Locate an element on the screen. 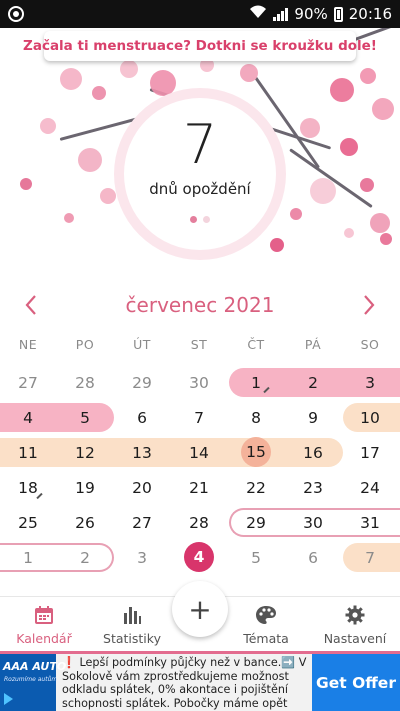 The height and width of the screenshot is (711, 400). opera-icon is located at coordinates (16, 14).